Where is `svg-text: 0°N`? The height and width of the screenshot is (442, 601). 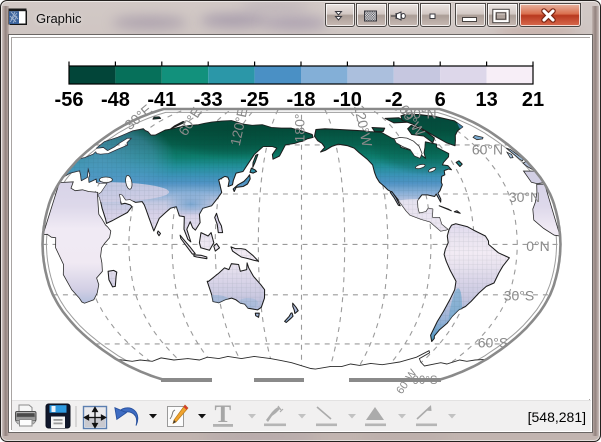
svg-text: 0°N is located at coordinates (538, 246).